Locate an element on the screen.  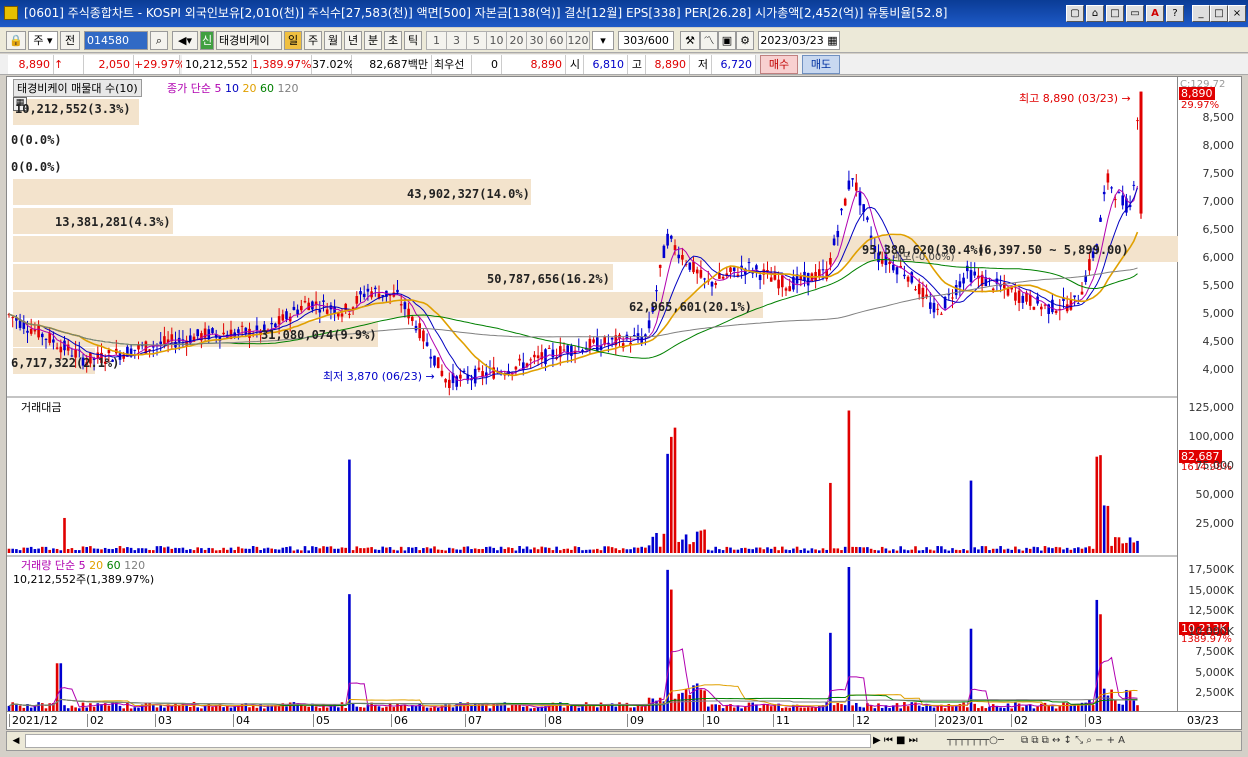
settings-icon: ⚙ is located at coordinates (745, 40).